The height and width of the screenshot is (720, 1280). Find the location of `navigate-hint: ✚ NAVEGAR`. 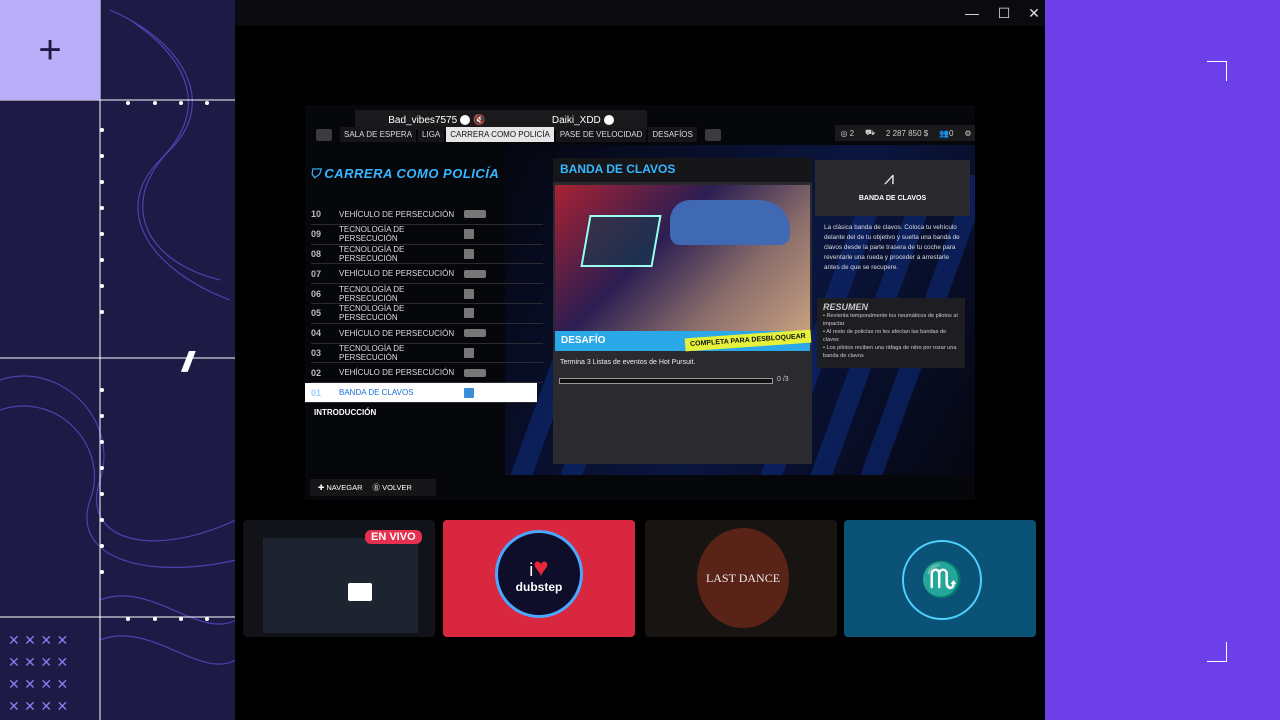

navigate-hint: ✚ NAVEGAR is located at coordinates (340, 487).